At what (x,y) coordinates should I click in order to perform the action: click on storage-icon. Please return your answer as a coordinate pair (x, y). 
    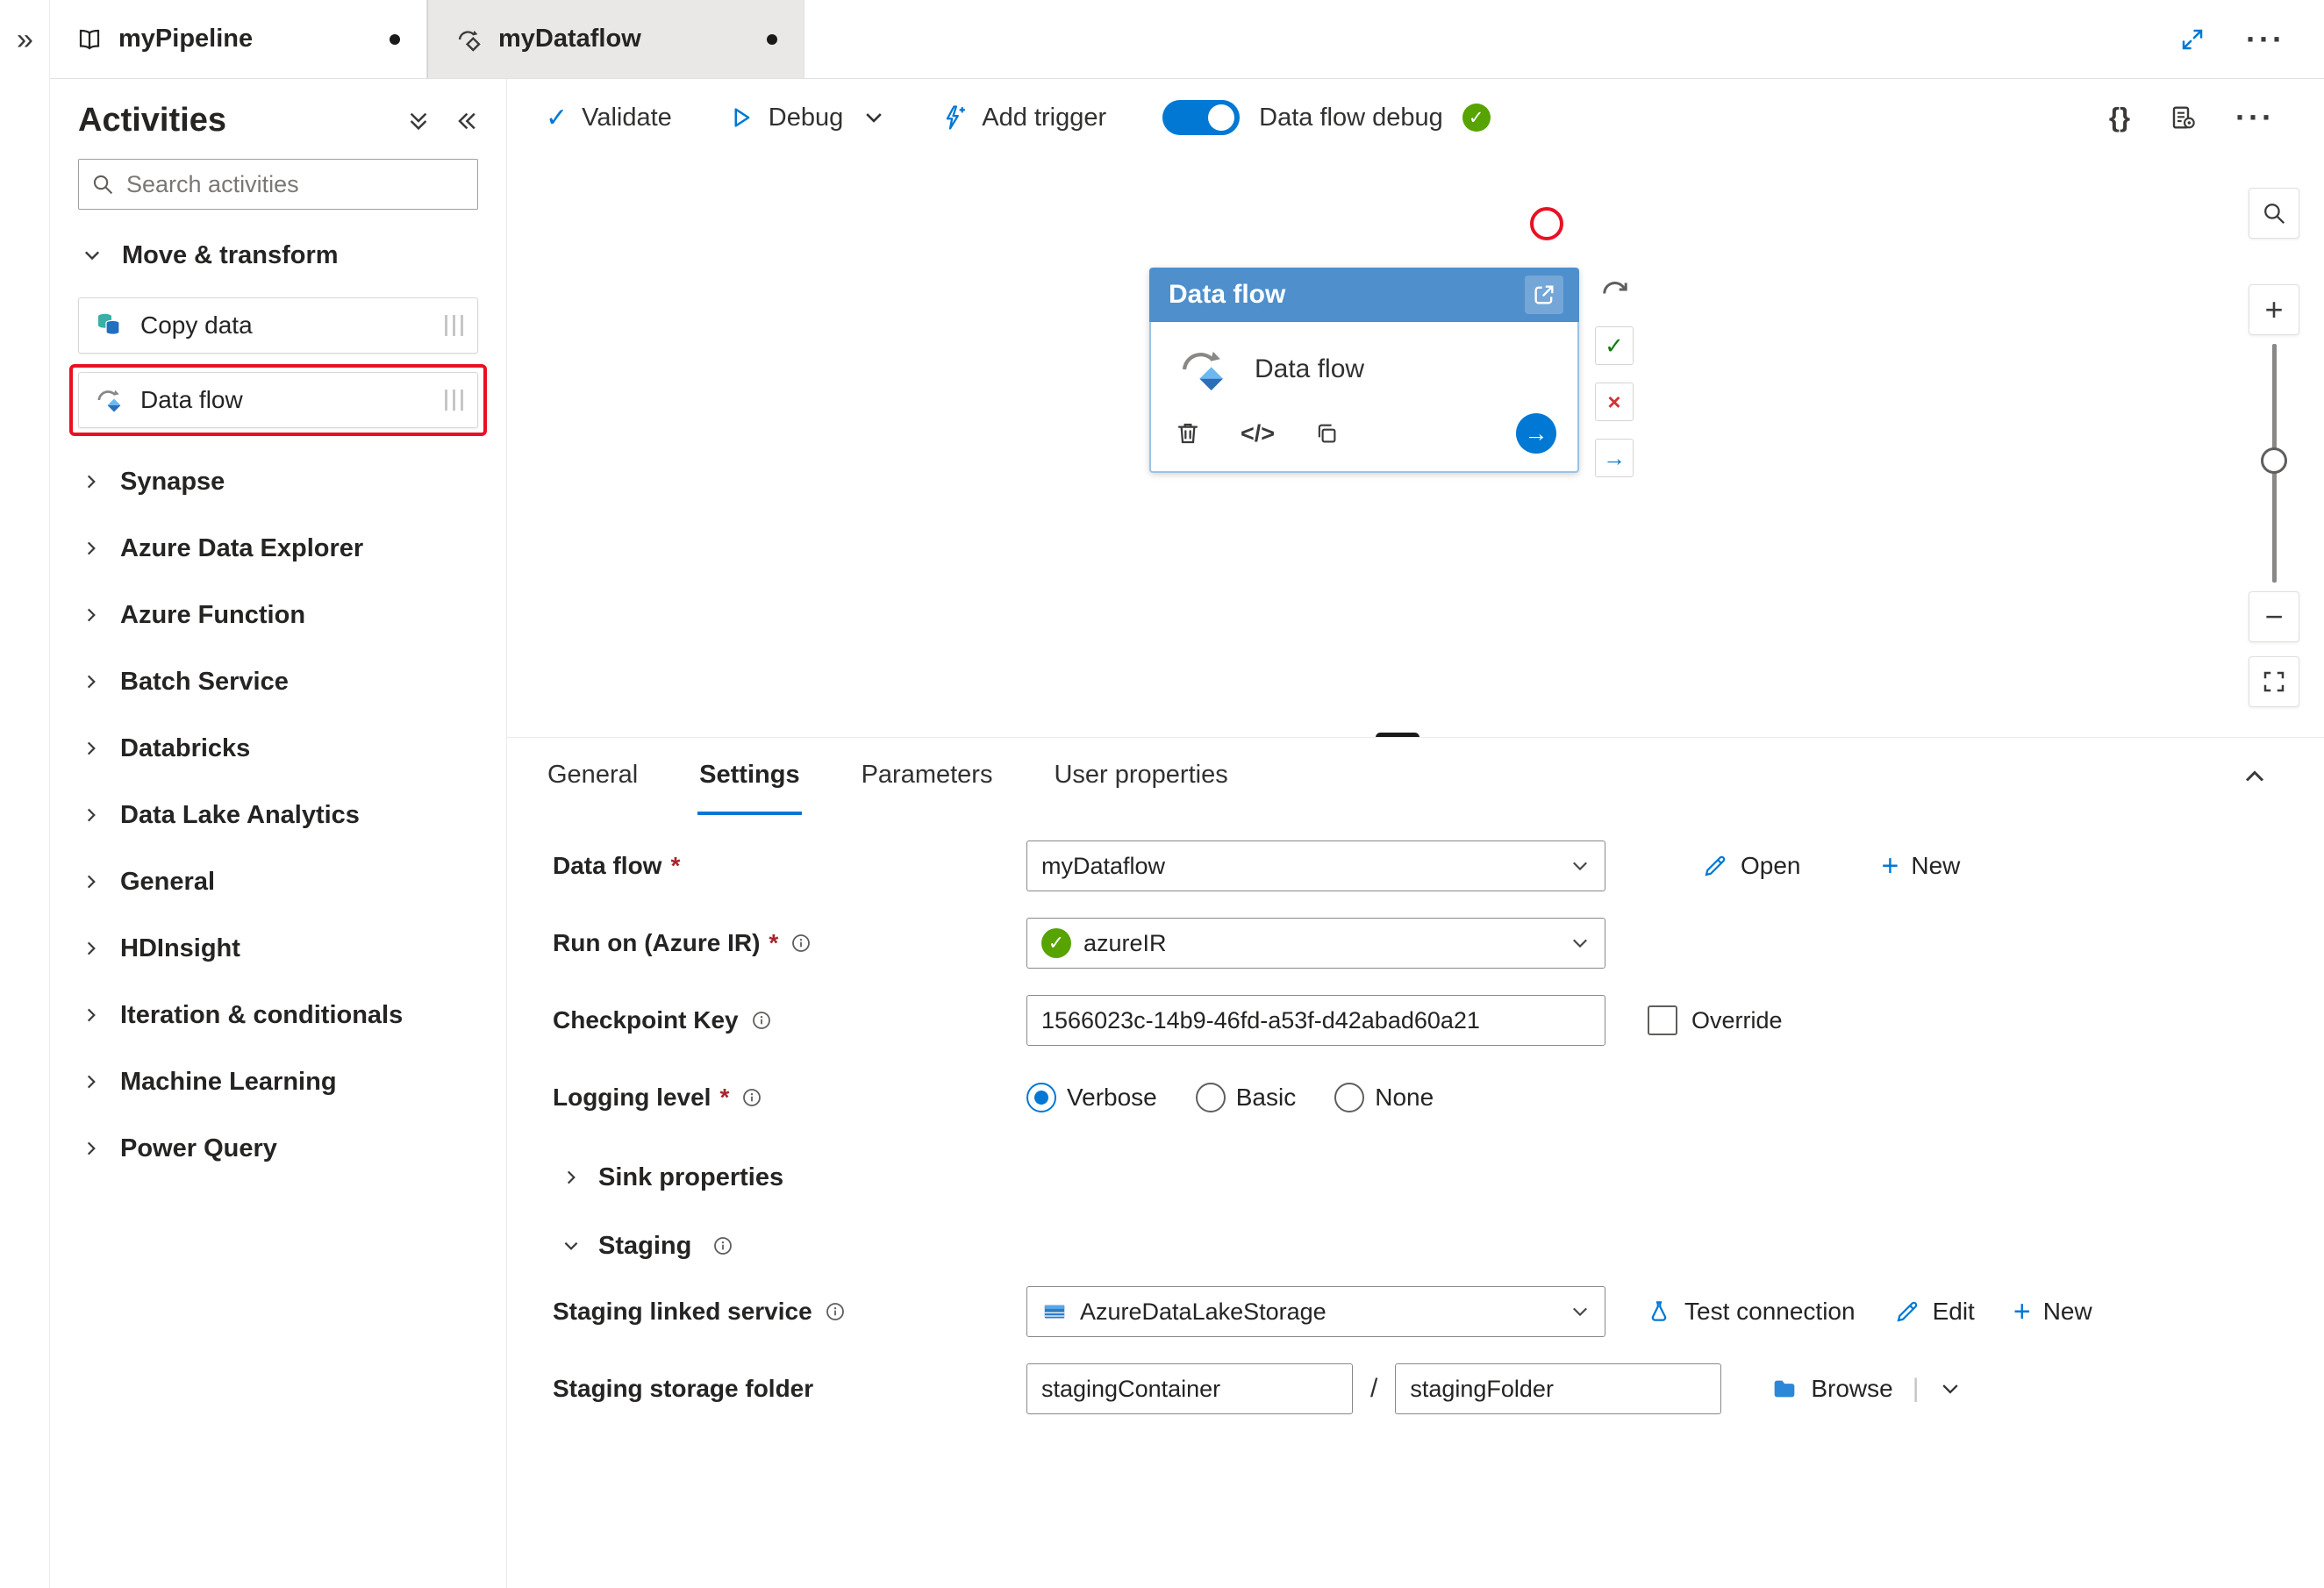
    Looking at the image, I should click on (1054, 1311).